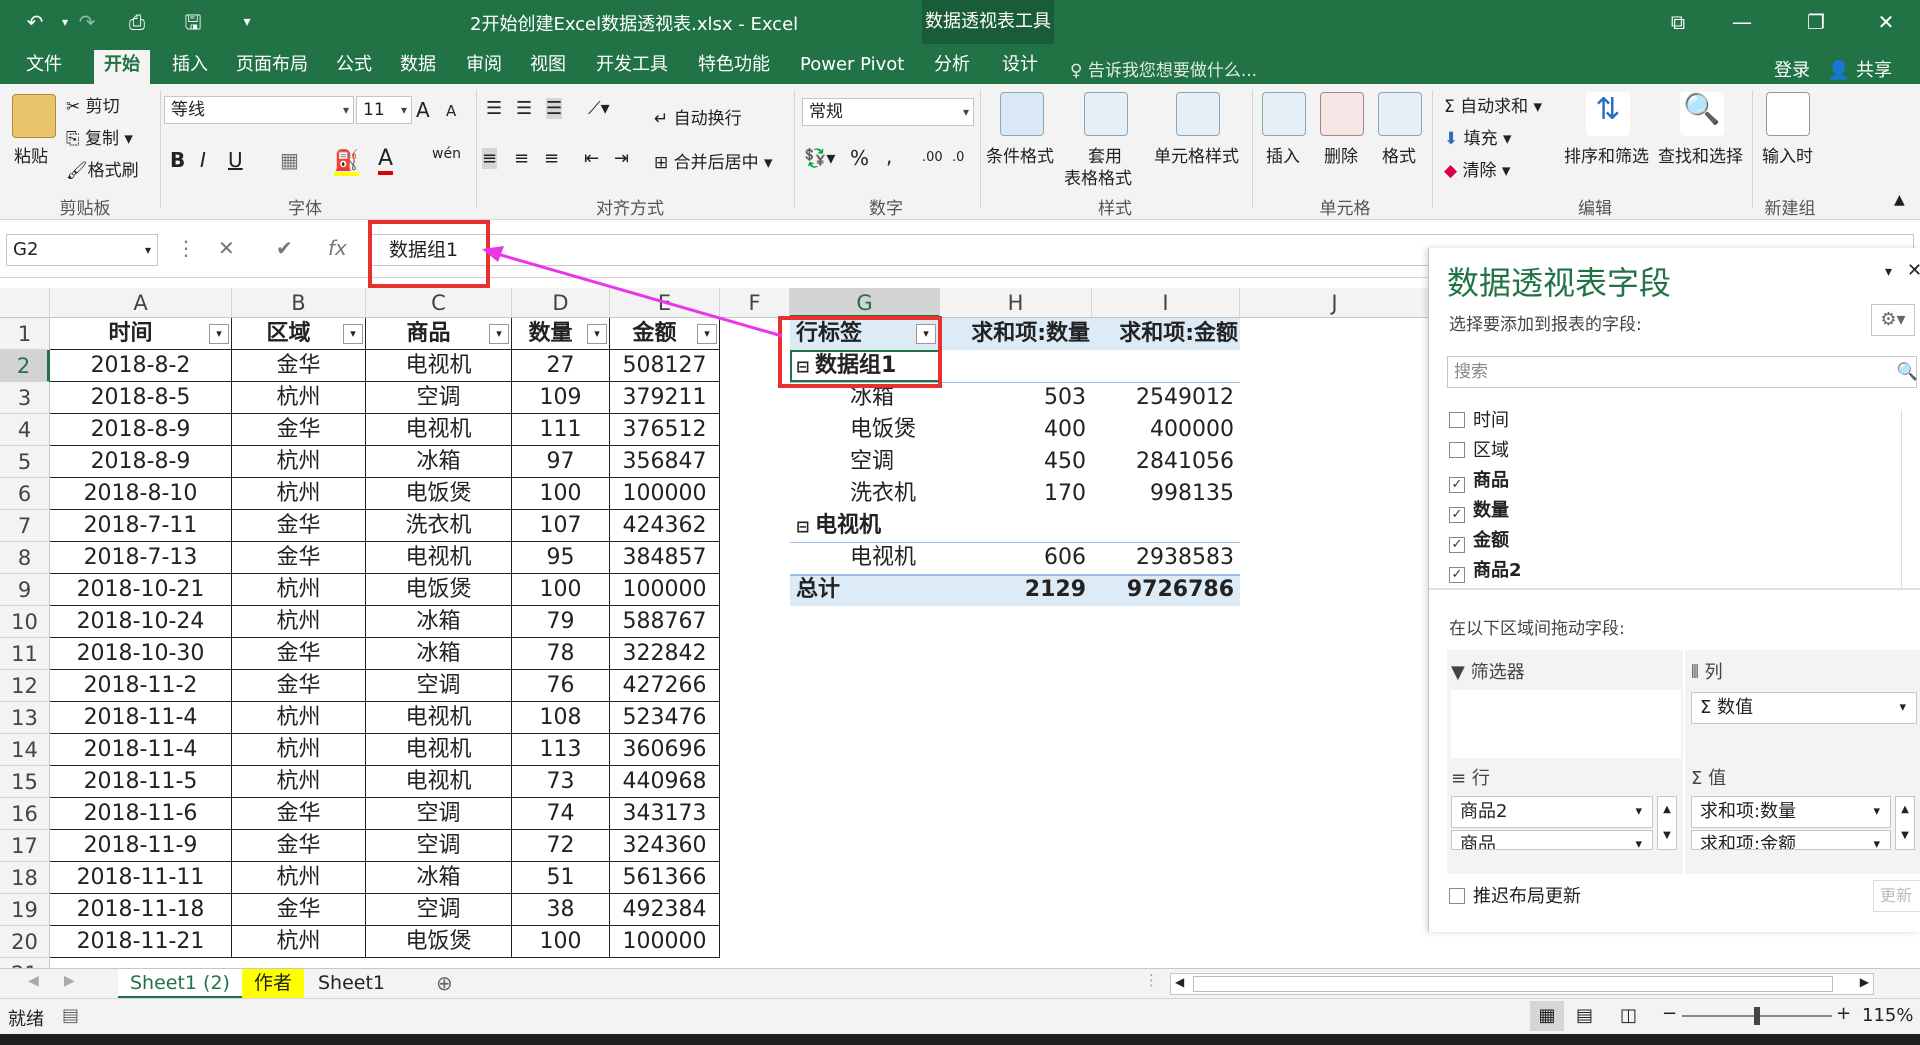 This screenshot has height=1045, width=1920. Describe the element at coordinates (1682, 372) in the screenshot. I see `field-search-input: 搜索 🔍` at that location.